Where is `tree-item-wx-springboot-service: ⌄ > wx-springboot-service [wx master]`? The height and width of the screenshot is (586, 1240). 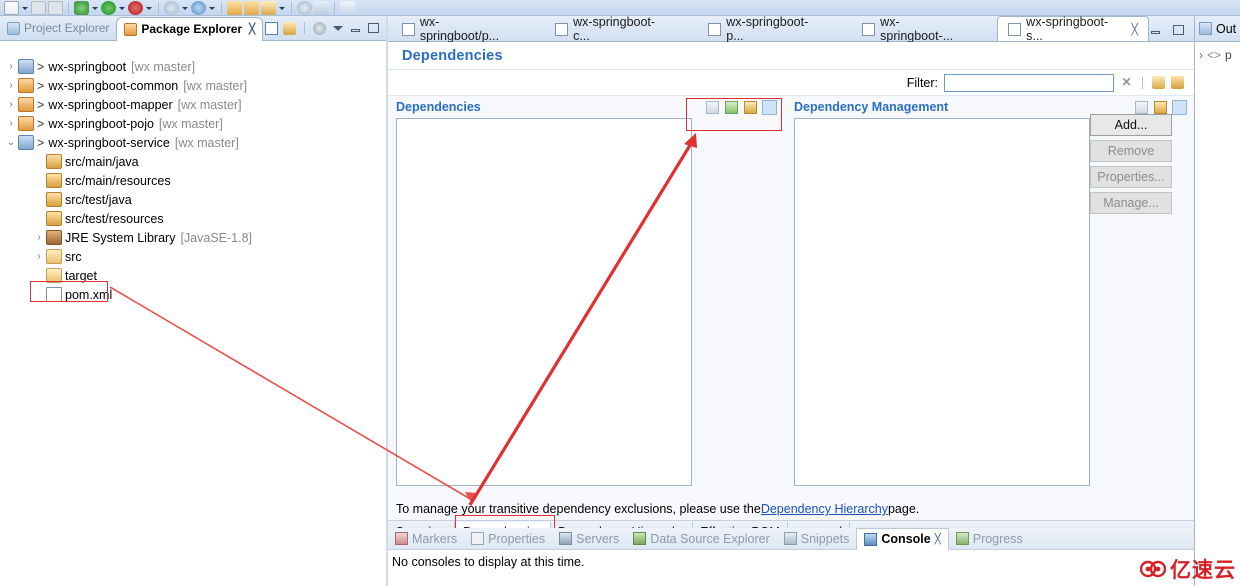 tree-item-wx-springboot-service: ⌄ > wx-springboot-service [wx master] is located at coordinates (194, 142).